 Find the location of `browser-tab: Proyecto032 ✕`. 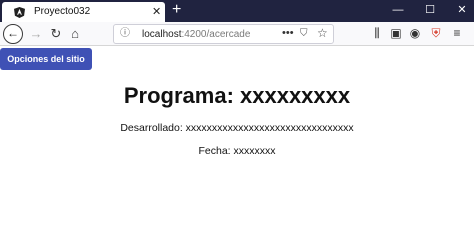

browser-tab: Proyecto032 ✕ is located at coordinates (83, 12).